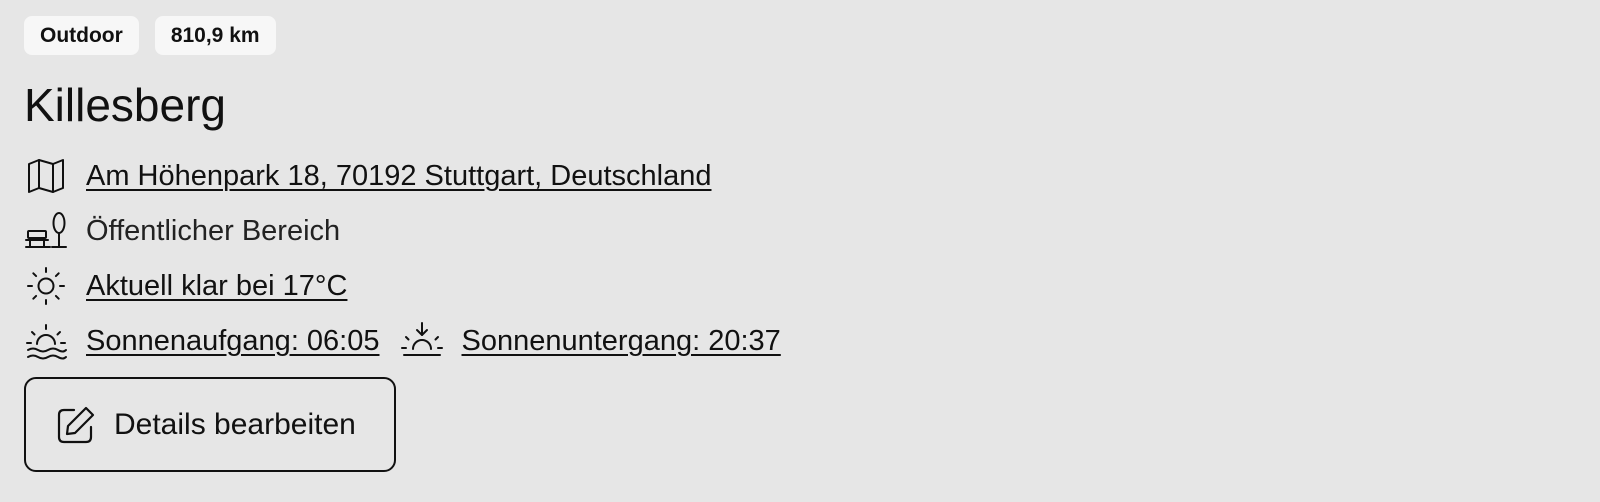  What do you see at coordinates (235, 424) in the screenshot?
I see `edit-details-label: Details bearbeiten` at bounding box center [235, 424].